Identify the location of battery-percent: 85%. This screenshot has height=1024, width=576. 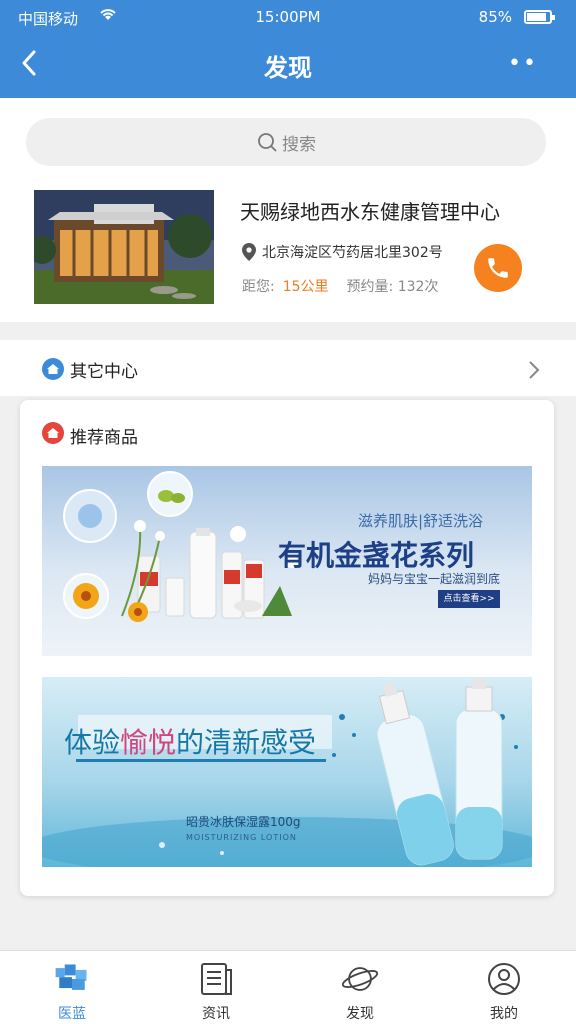
(495, 17).